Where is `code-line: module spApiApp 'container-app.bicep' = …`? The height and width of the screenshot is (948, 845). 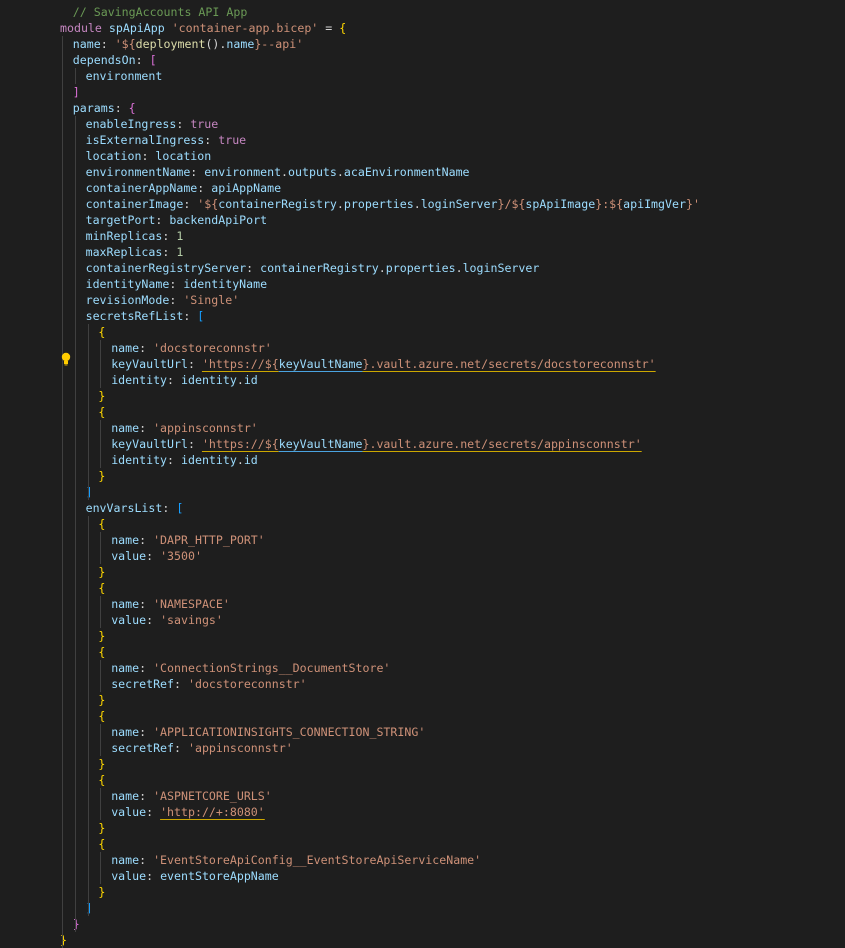
code-line: module spApiApp 'container-app.bicep' = … is located at coordinates (422, 28).